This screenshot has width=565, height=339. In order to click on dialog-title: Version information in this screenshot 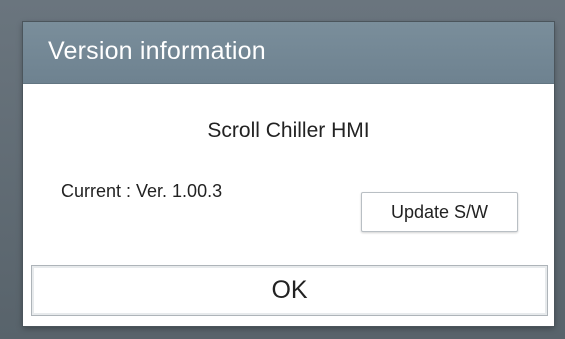, I will do `click(157, 51)`.